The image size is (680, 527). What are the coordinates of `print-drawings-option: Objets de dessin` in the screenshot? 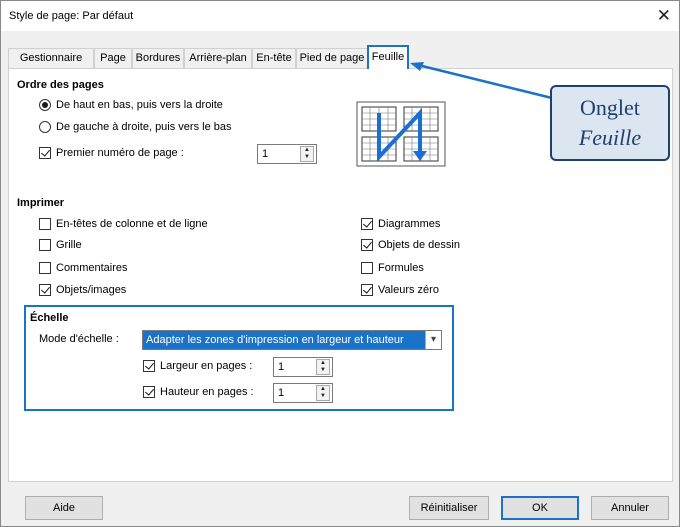 It's located at (410, 245).